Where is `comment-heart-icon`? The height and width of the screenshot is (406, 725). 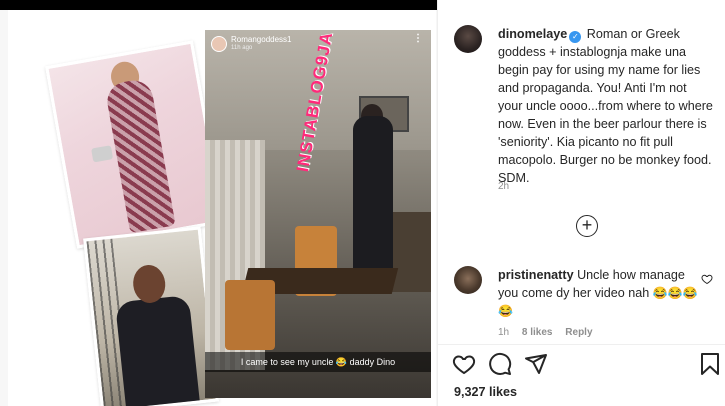
comment-heart-icon is located at coordinates (707, 279).